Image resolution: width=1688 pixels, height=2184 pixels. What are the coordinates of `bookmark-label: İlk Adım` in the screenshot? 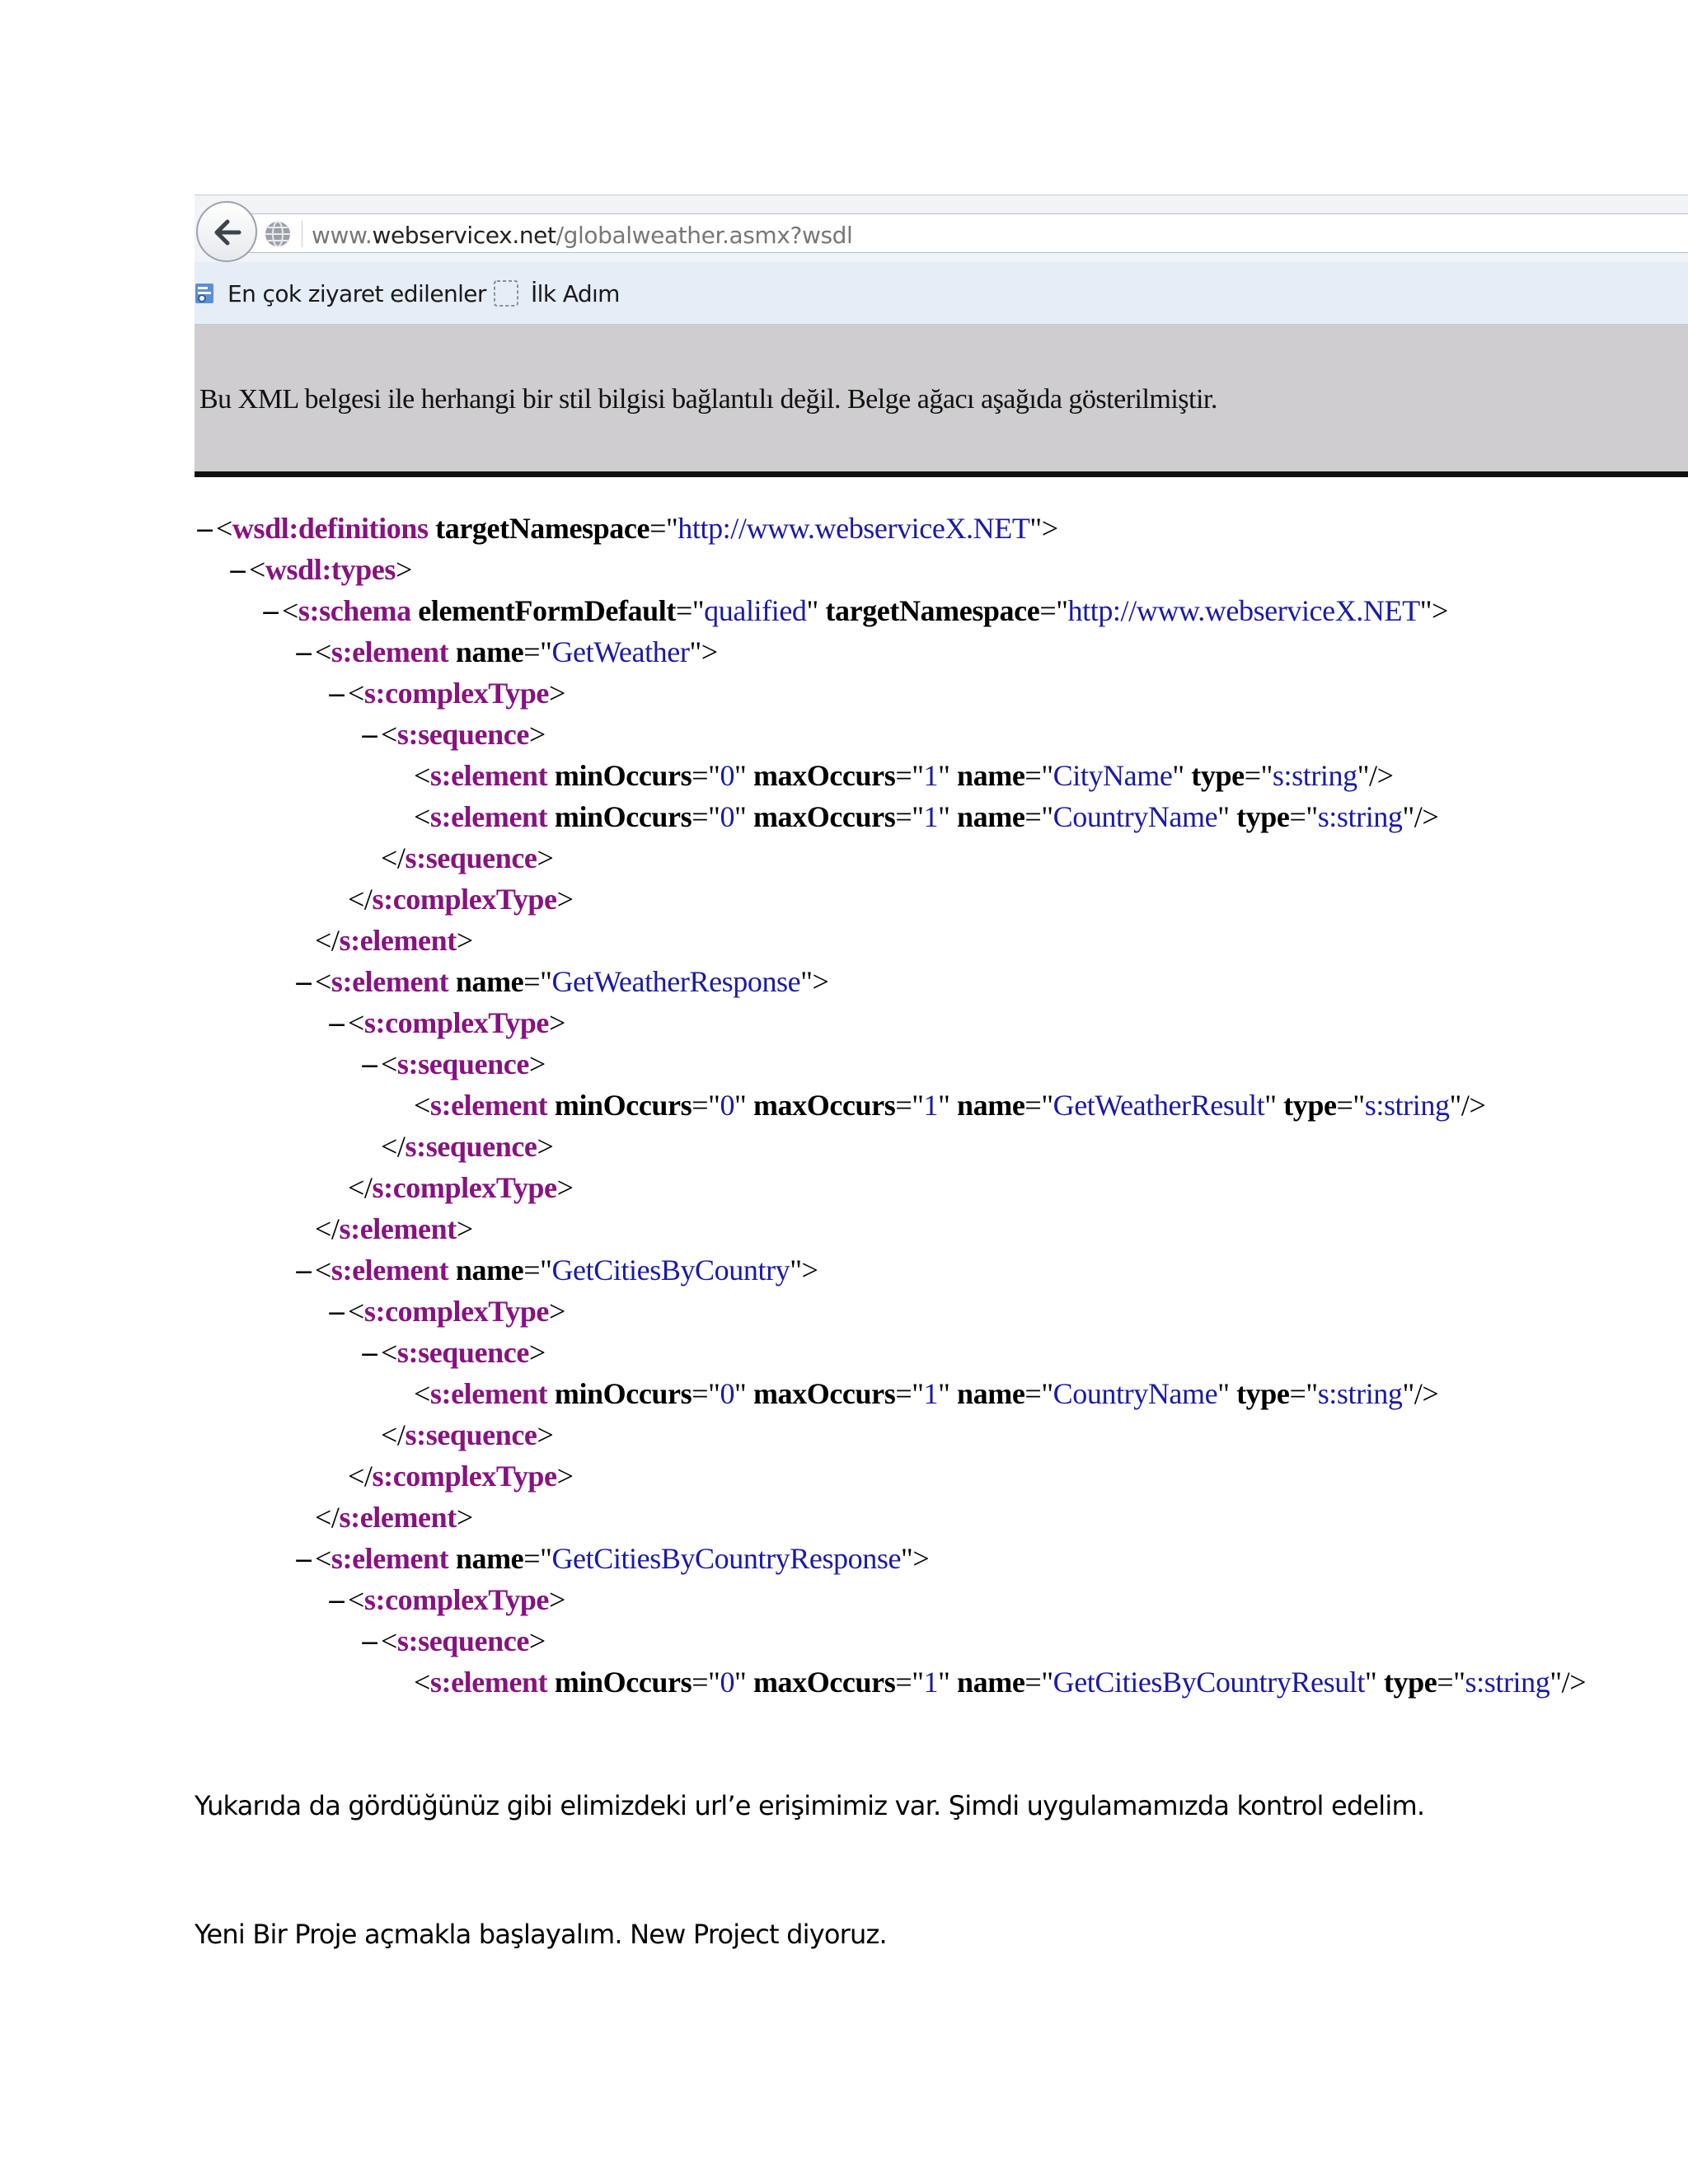 It's located at (575, 293).